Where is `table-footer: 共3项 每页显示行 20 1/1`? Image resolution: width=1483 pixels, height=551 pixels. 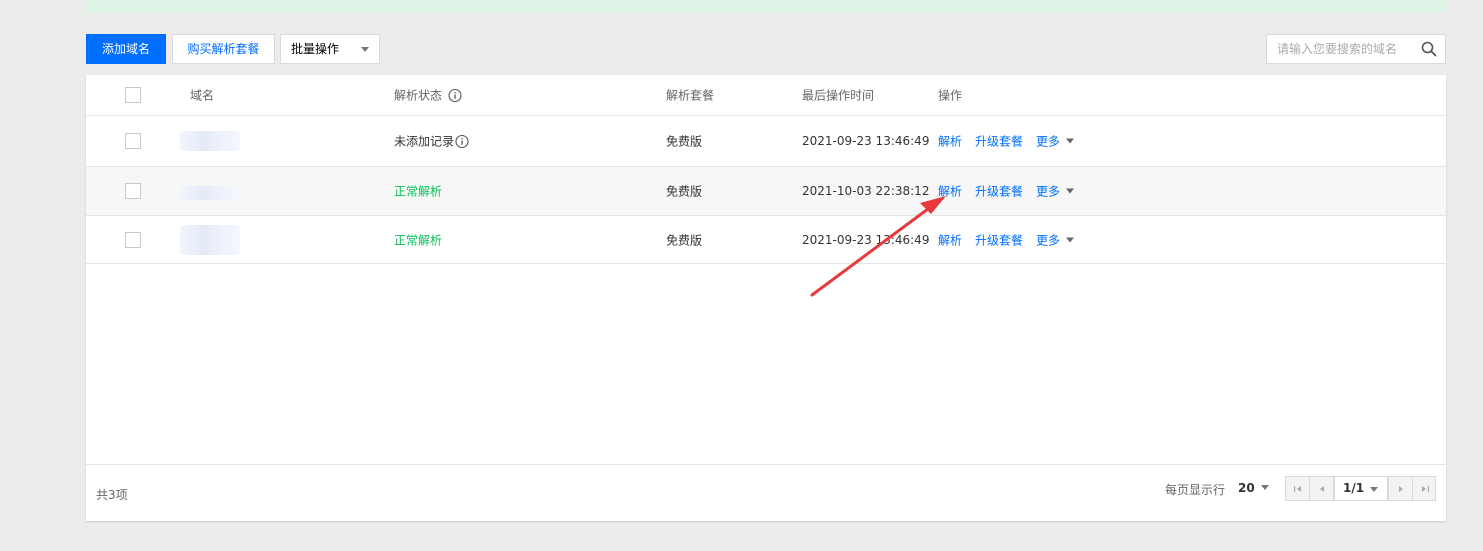 table-footer: 共3项 每页显示行 20 1/1 is located at coordinates (766, 492).